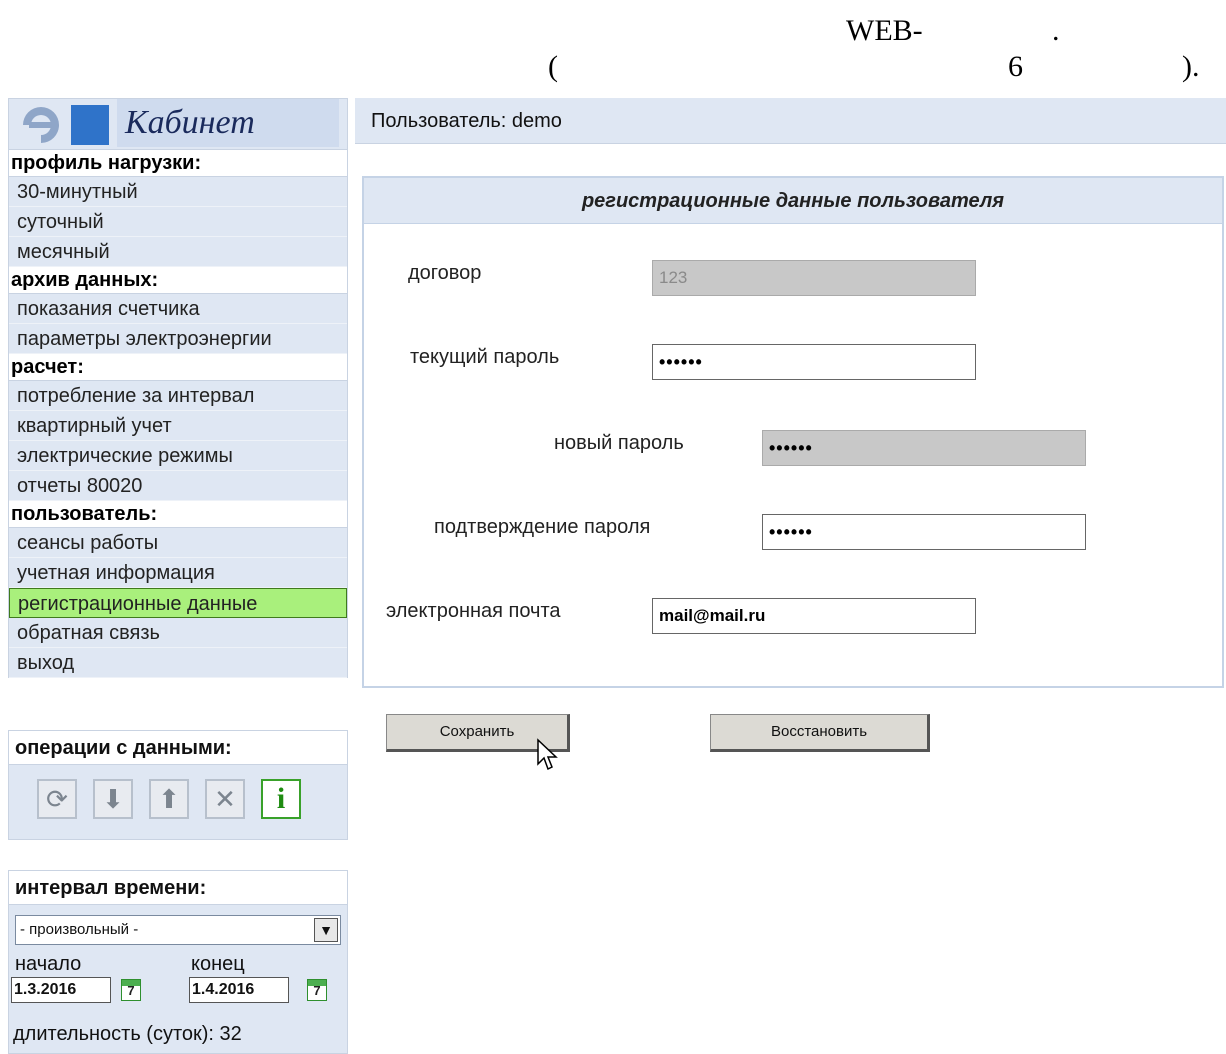 The width and height of the screenshot is (1226, 1054). What do you see at coordinates (178, 543) in the screenshot?
I see `menu-item-sessions: сеансы работы` at bounding box center [178, 543].